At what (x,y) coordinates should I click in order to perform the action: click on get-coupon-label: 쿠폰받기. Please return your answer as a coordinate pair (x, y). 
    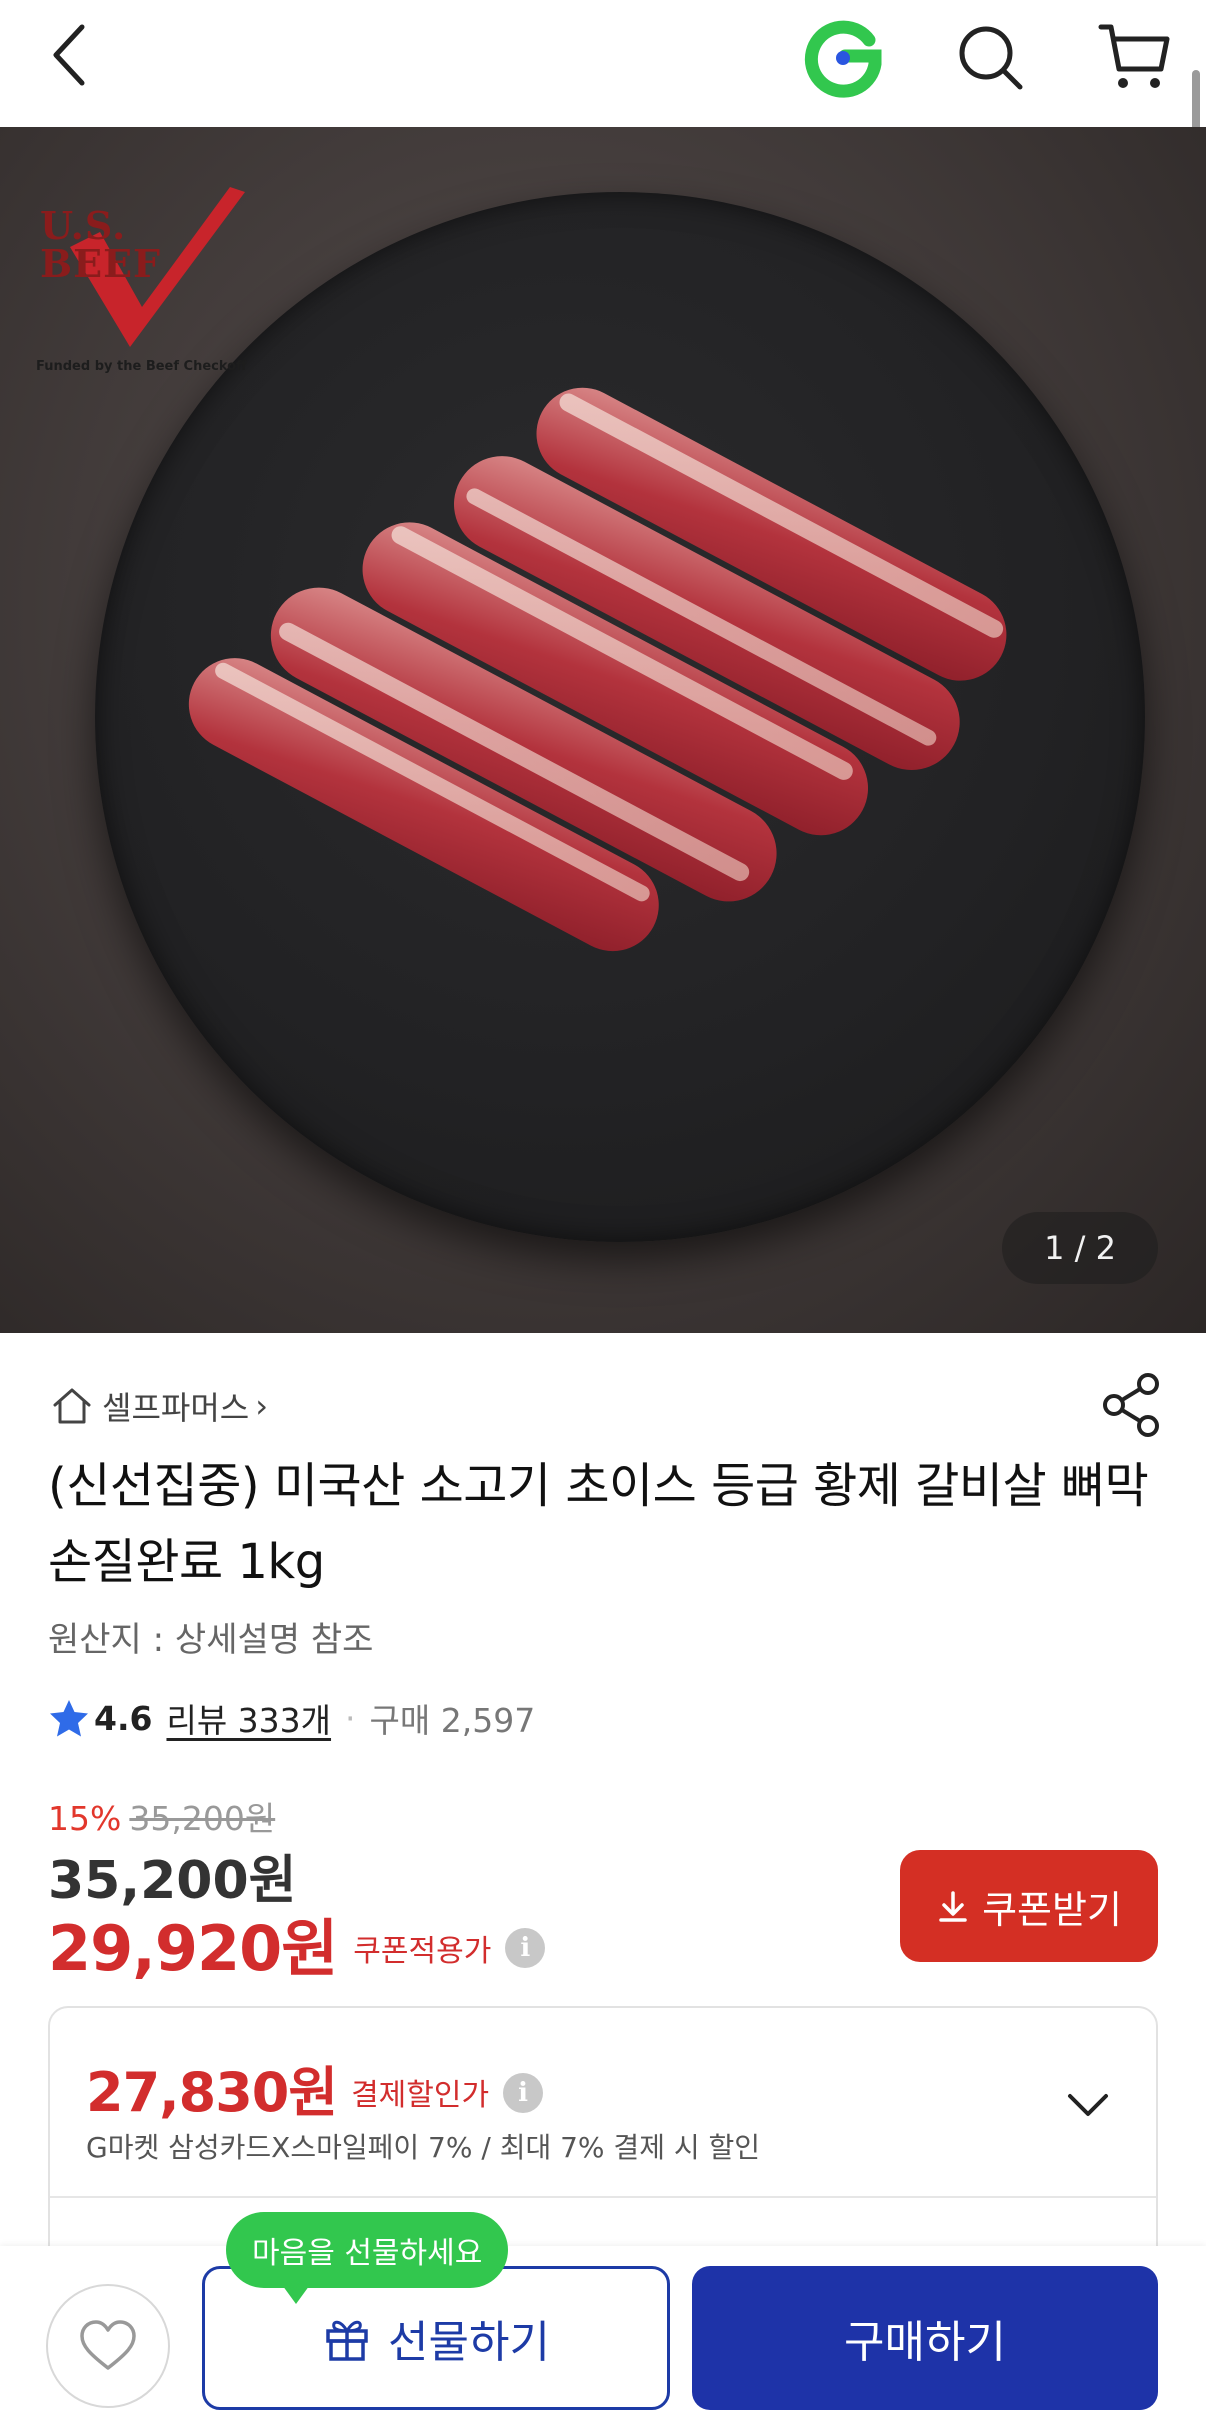
    Looking at the image, I should click on (1052, 1909).